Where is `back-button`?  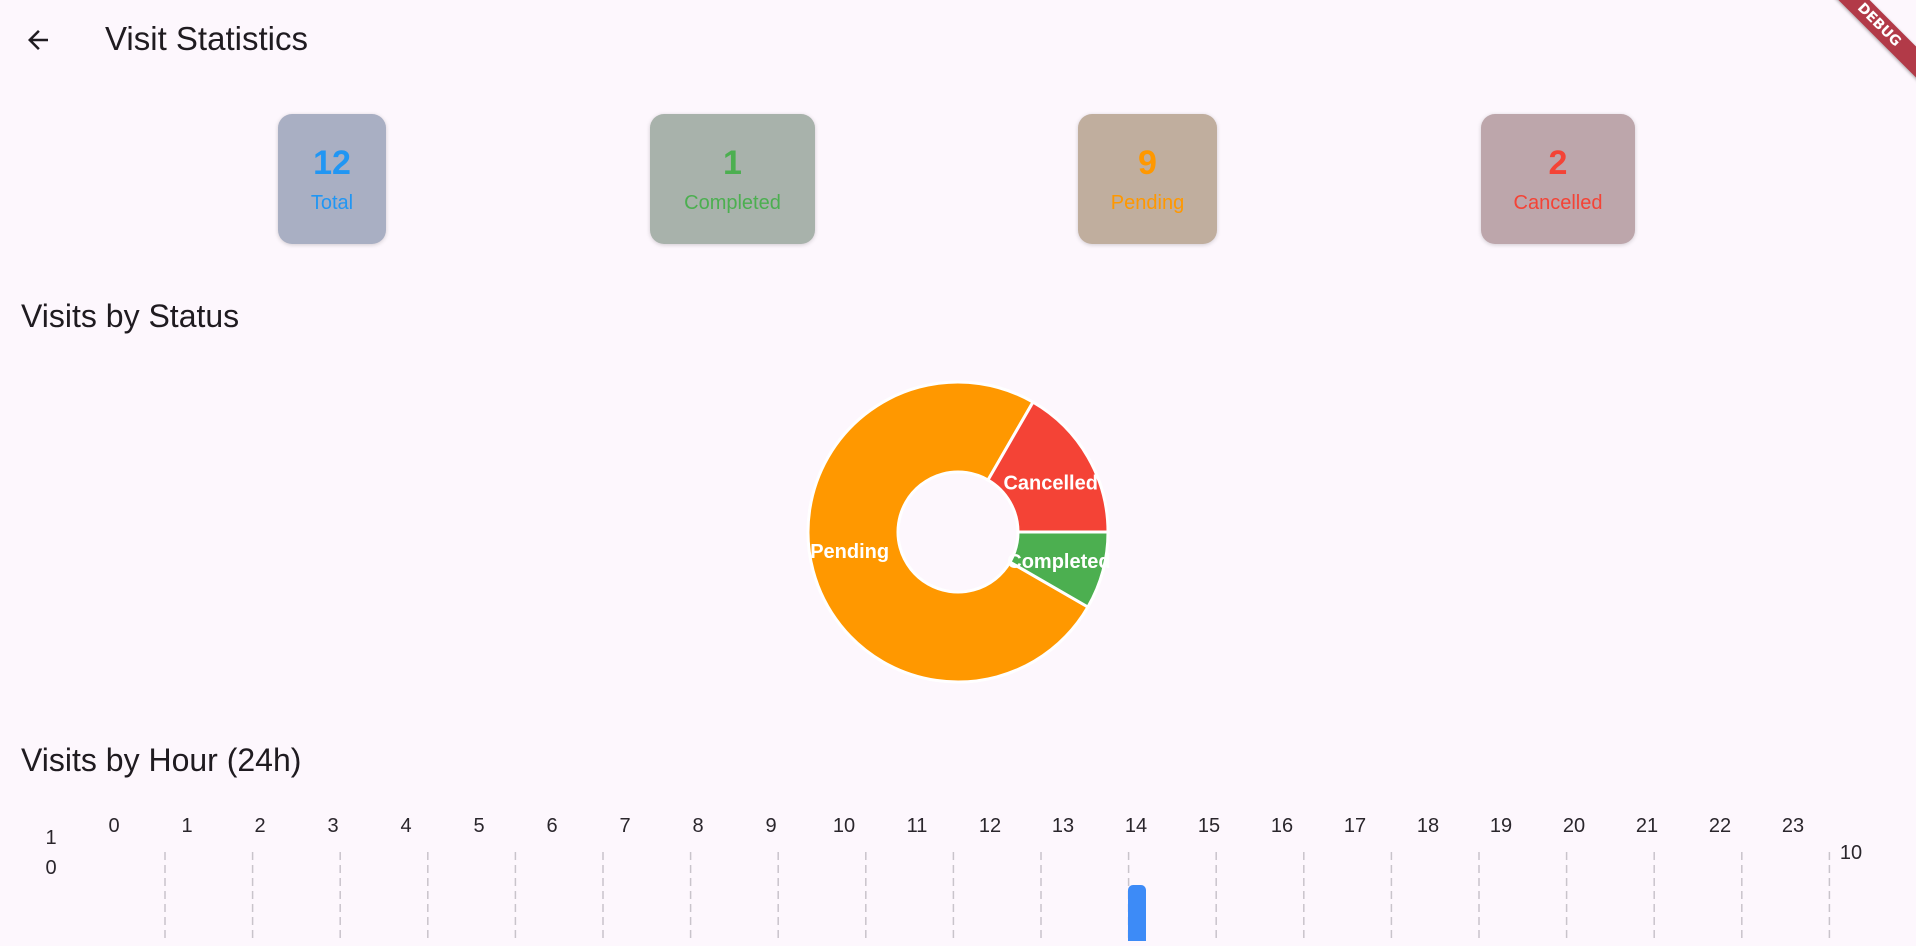
back-button is located at coordinates (38, 40).